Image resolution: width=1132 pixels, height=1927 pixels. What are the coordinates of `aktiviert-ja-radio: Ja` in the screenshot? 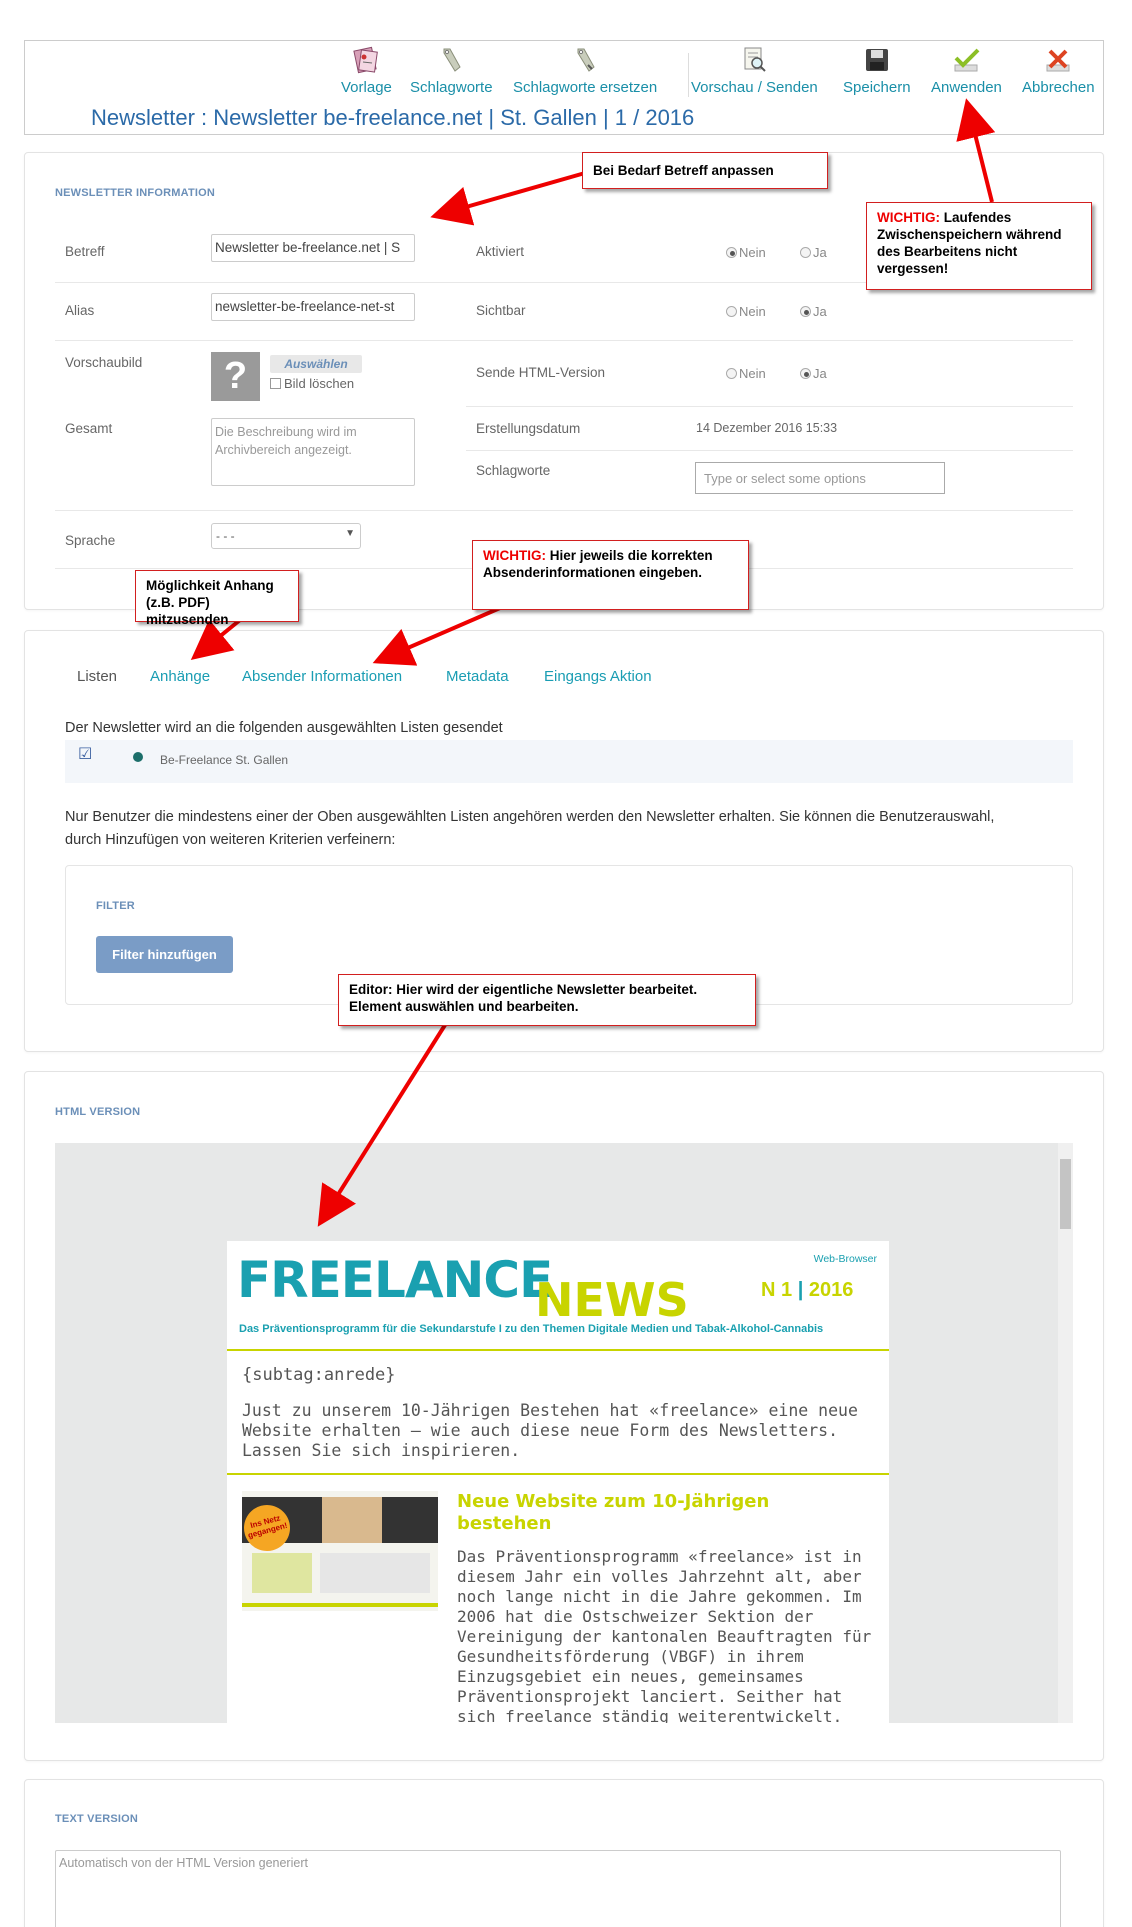 It's located at (813, 252).